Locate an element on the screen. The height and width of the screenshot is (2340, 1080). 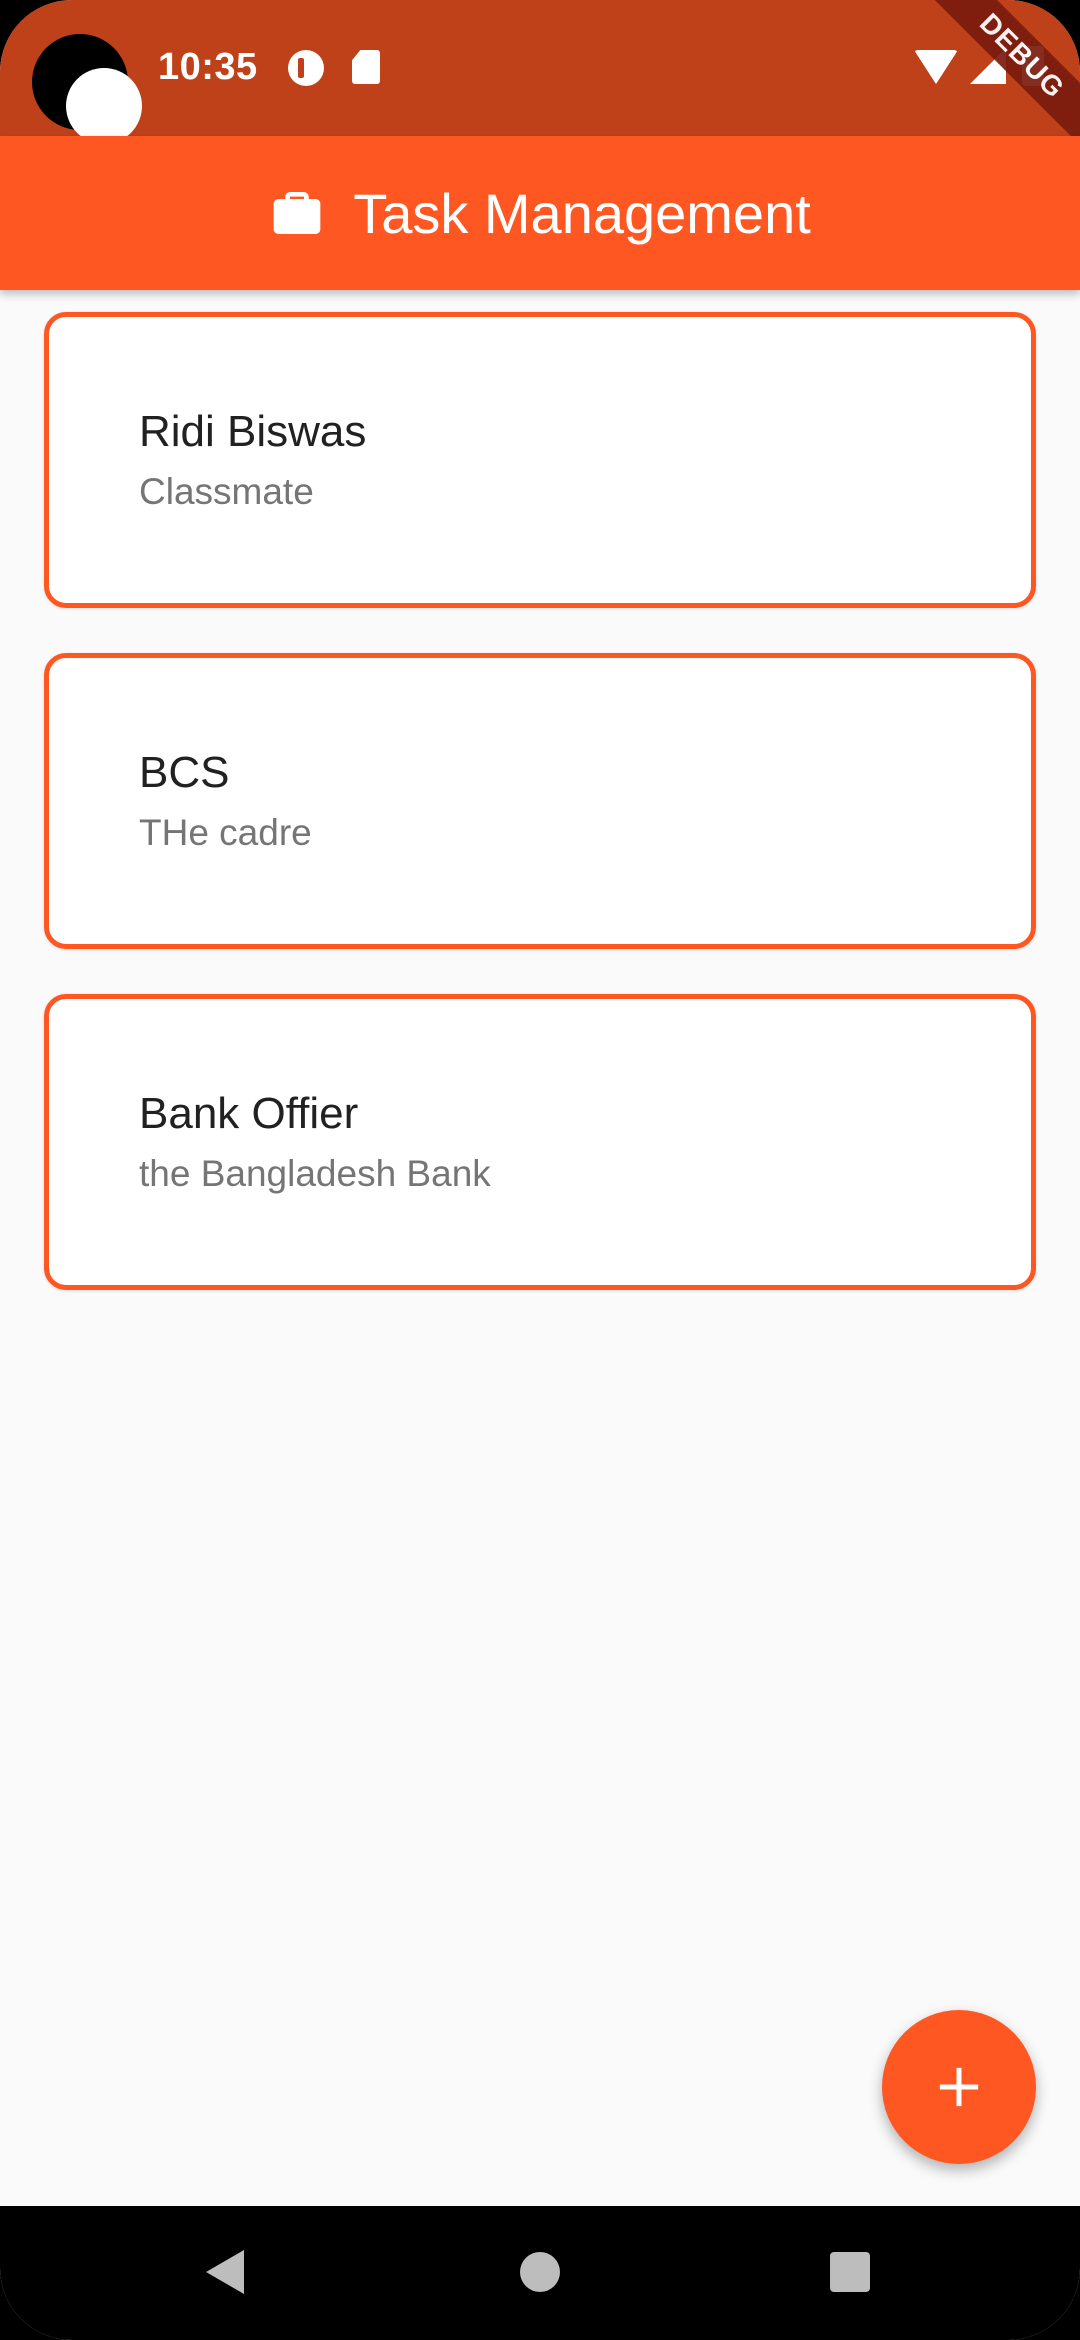
home-icon is located at coordinates (540, 2272).